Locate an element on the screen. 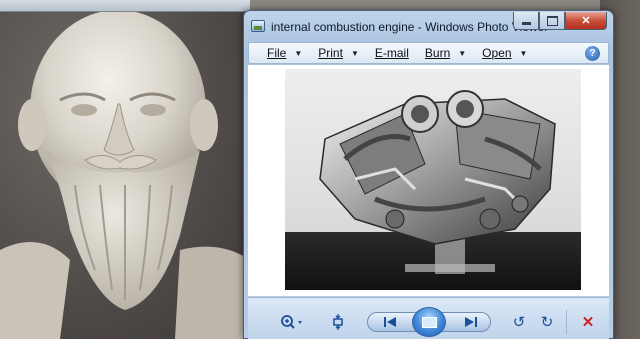 Image resolution: width=640 pixels, height=339 pixels. menu-file: File ▼ is located at coordinates (284, 53).